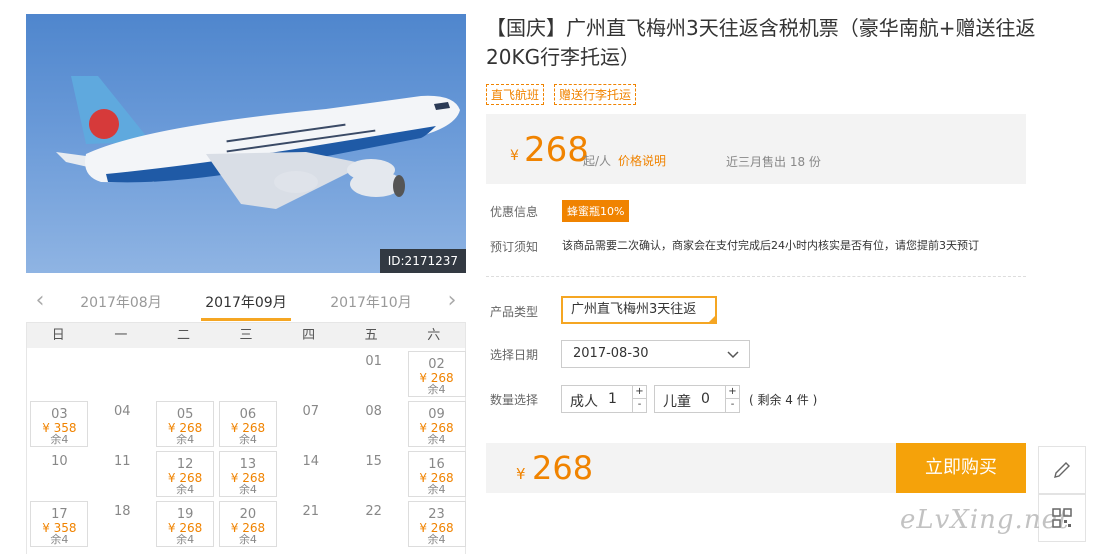 The image size is (1114, 554). I want to click on calendar-day-cell: 06 ¥ 268 余4, so click(247, 424).